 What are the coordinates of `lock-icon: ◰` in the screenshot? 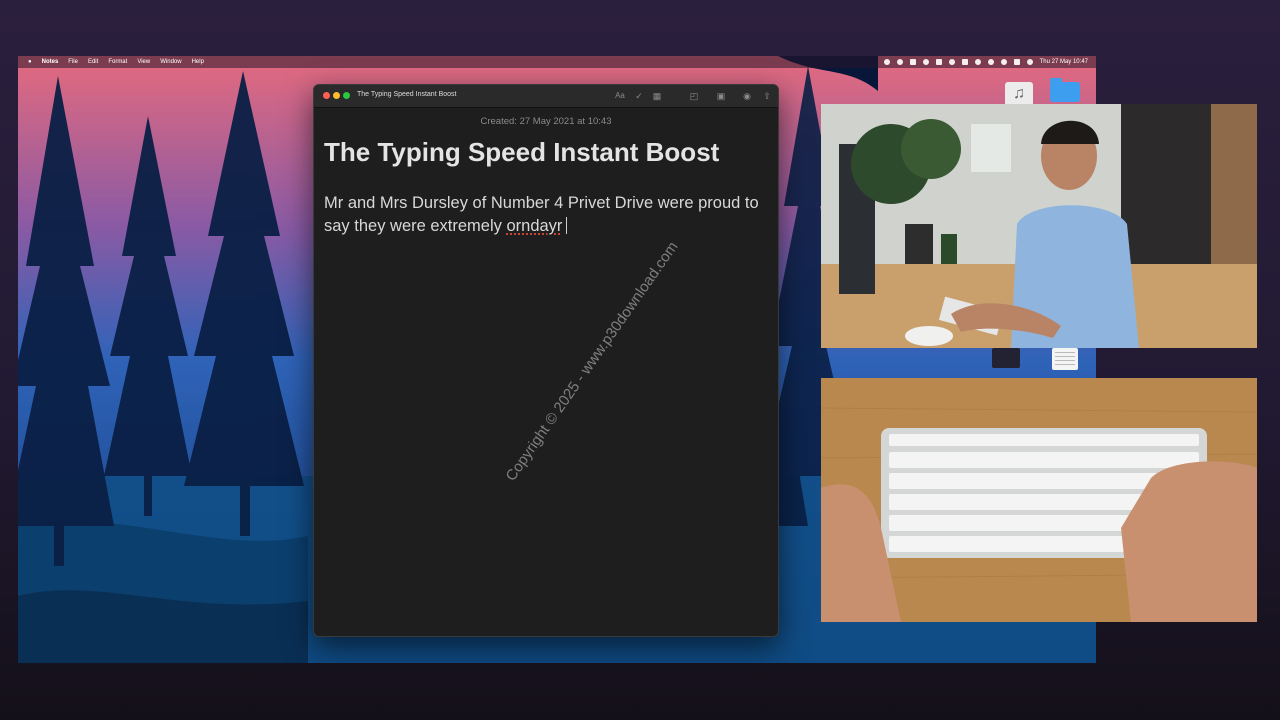 It's located at (694, 96).